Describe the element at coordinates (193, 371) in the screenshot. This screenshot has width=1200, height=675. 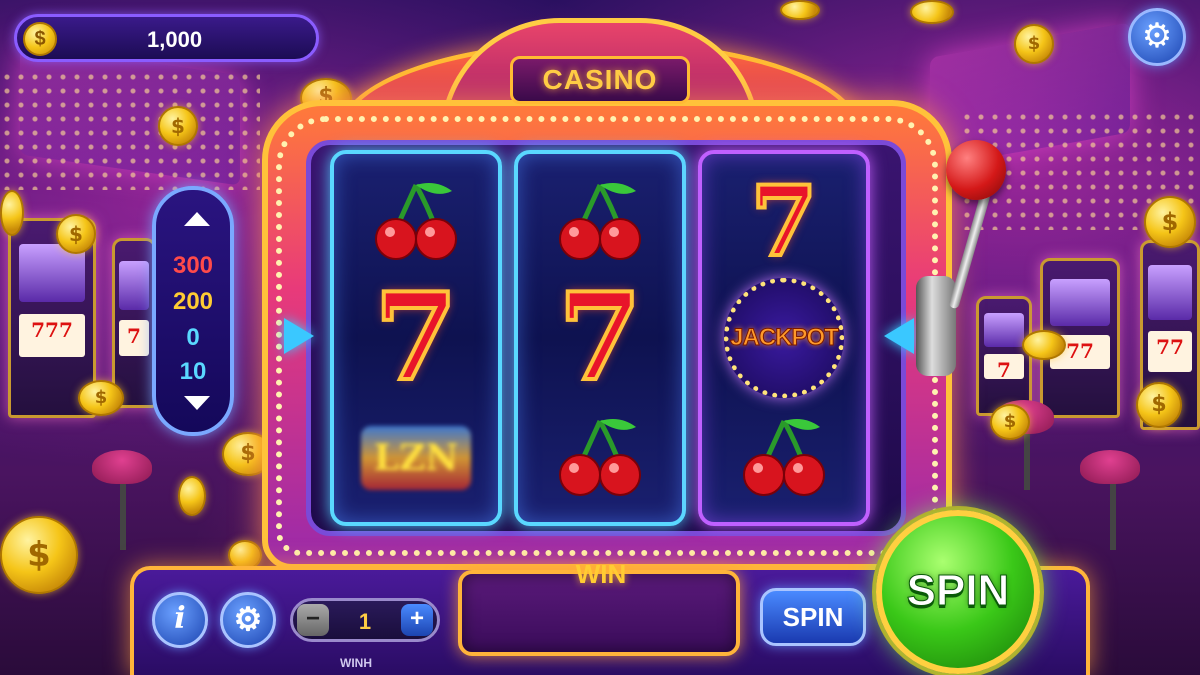
I see `paytable-value: 10` at that location.